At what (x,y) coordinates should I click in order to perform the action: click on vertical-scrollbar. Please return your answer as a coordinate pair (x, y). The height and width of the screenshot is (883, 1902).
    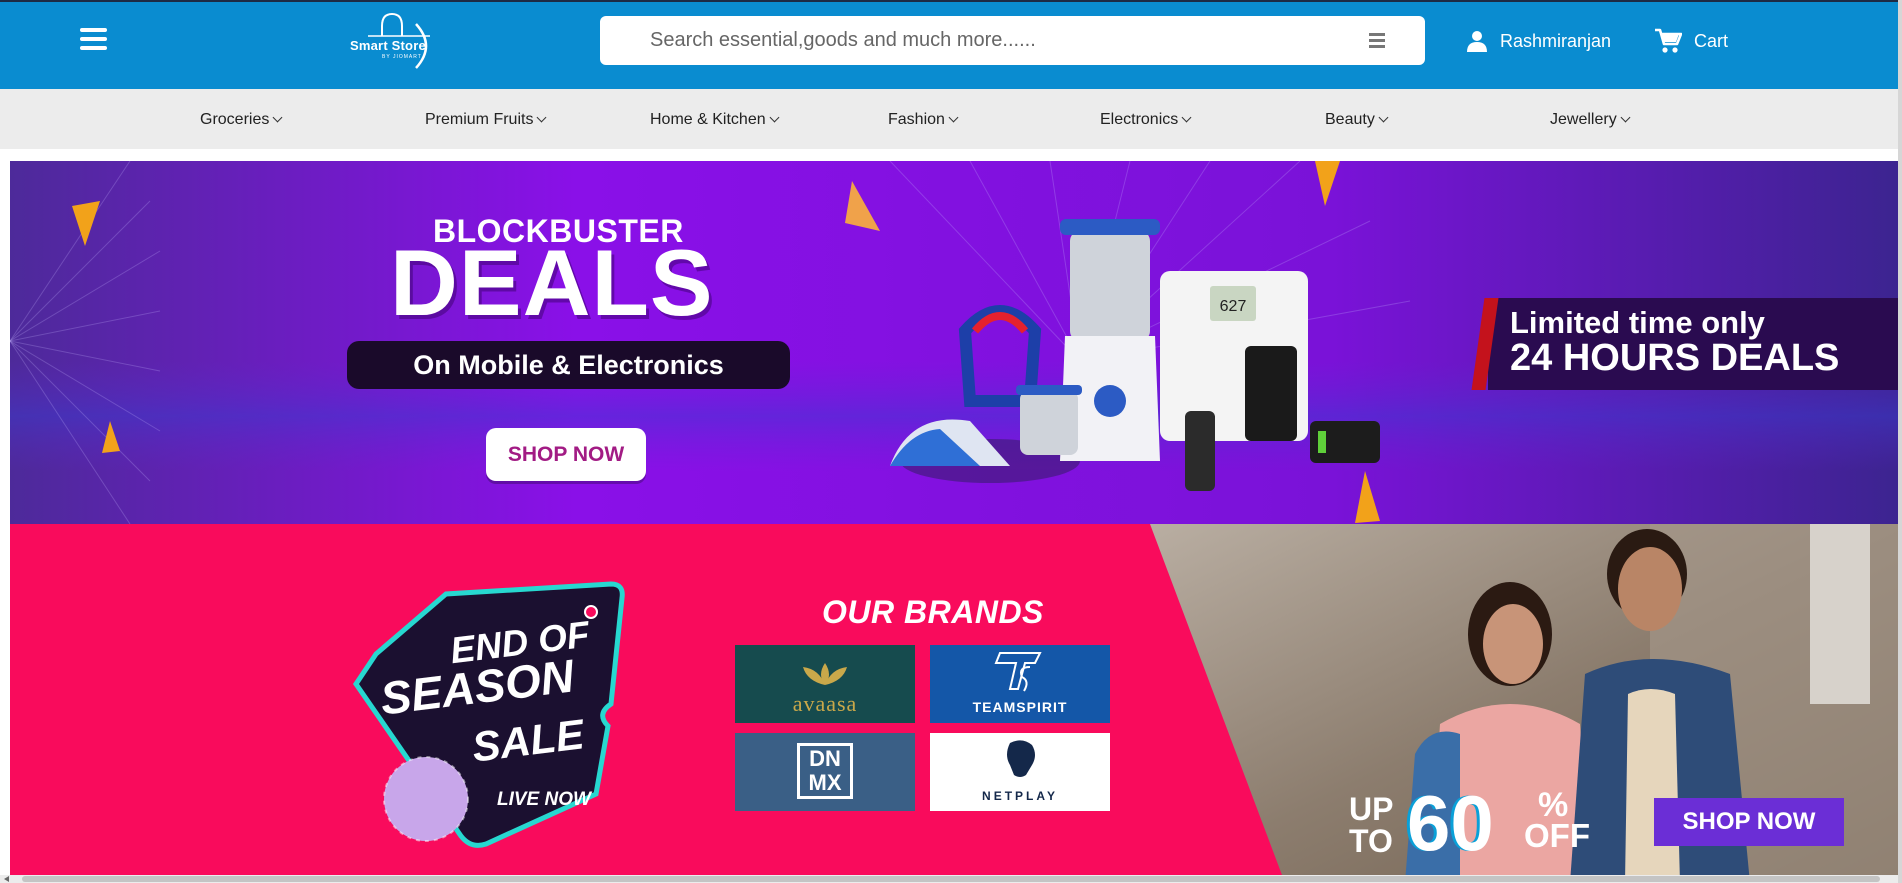
    Looking at the image, I should click on (1900, 441).